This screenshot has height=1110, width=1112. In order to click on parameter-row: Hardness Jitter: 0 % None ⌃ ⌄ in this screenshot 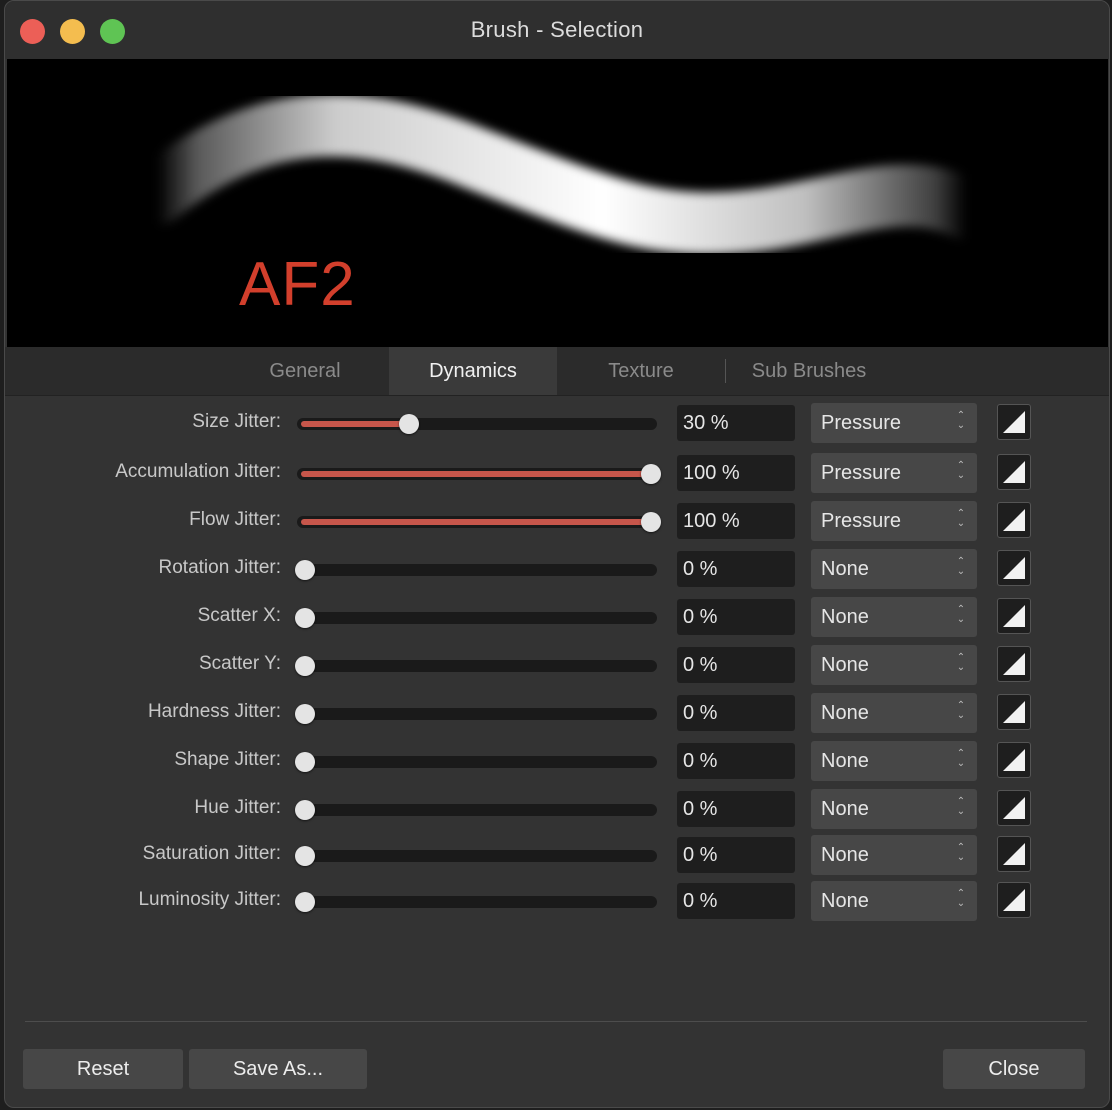, I will do `click(557, 713)`.